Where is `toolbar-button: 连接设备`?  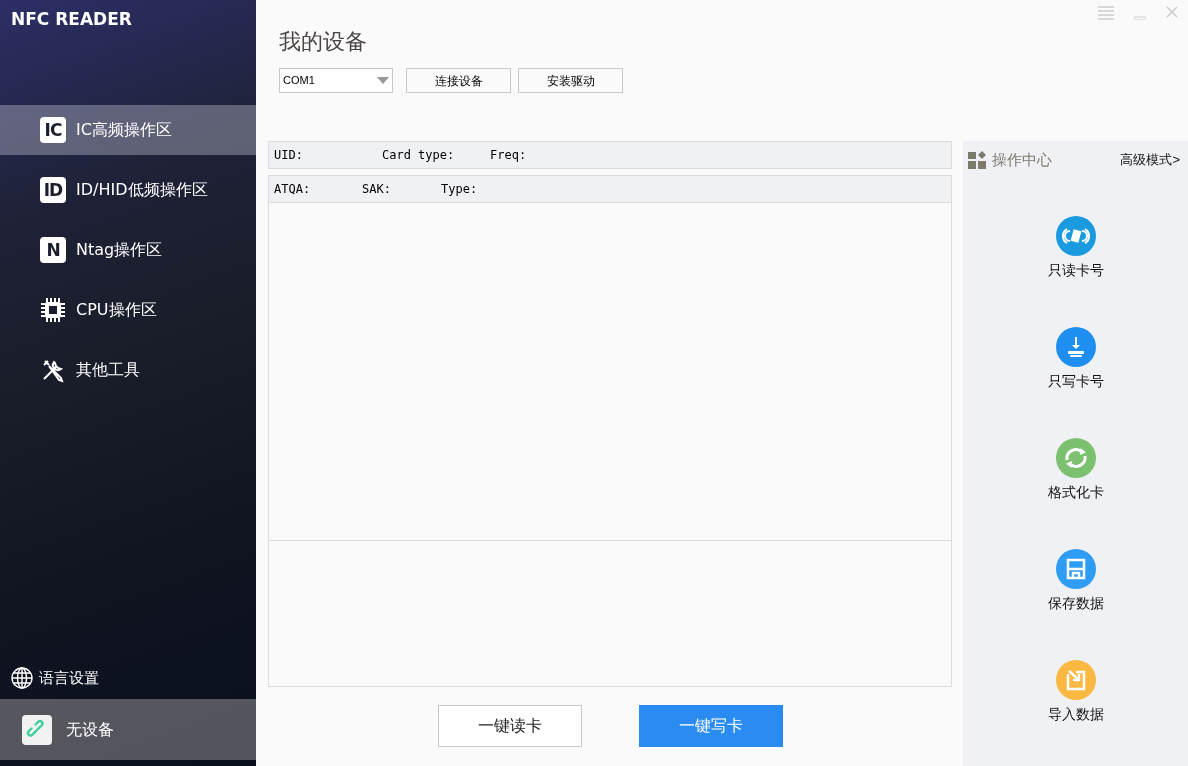
toolbar-button: 连接设备 is located at coordinates (458, 80).